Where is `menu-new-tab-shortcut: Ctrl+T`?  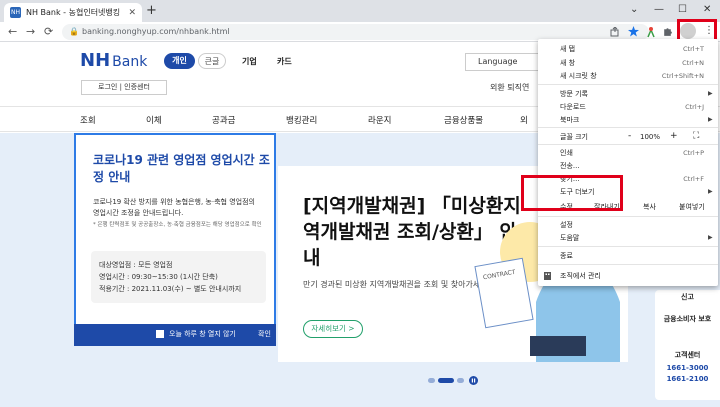 menu-new-tab-shortcut: Ctrl+T is located at coordinates (693, 49).